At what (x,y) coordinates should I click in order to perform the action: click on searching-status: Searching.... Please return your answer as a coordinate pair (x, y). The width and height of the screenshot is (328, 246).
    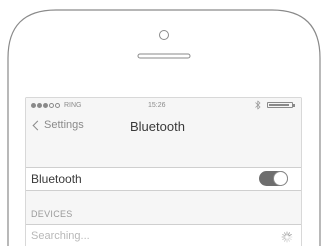
    Looking at the image, I should click on (60, 236).